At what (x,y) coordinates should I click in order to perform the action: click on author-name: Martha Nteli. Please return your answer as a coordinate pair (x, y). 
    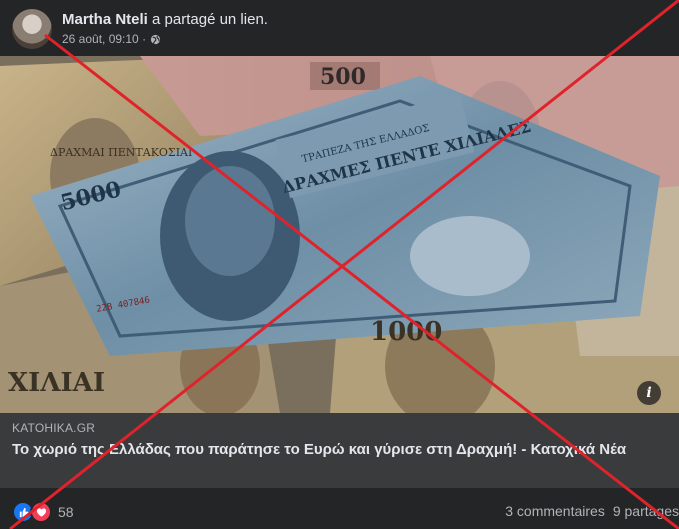
    Looking at the image, I should click on (105, 19).